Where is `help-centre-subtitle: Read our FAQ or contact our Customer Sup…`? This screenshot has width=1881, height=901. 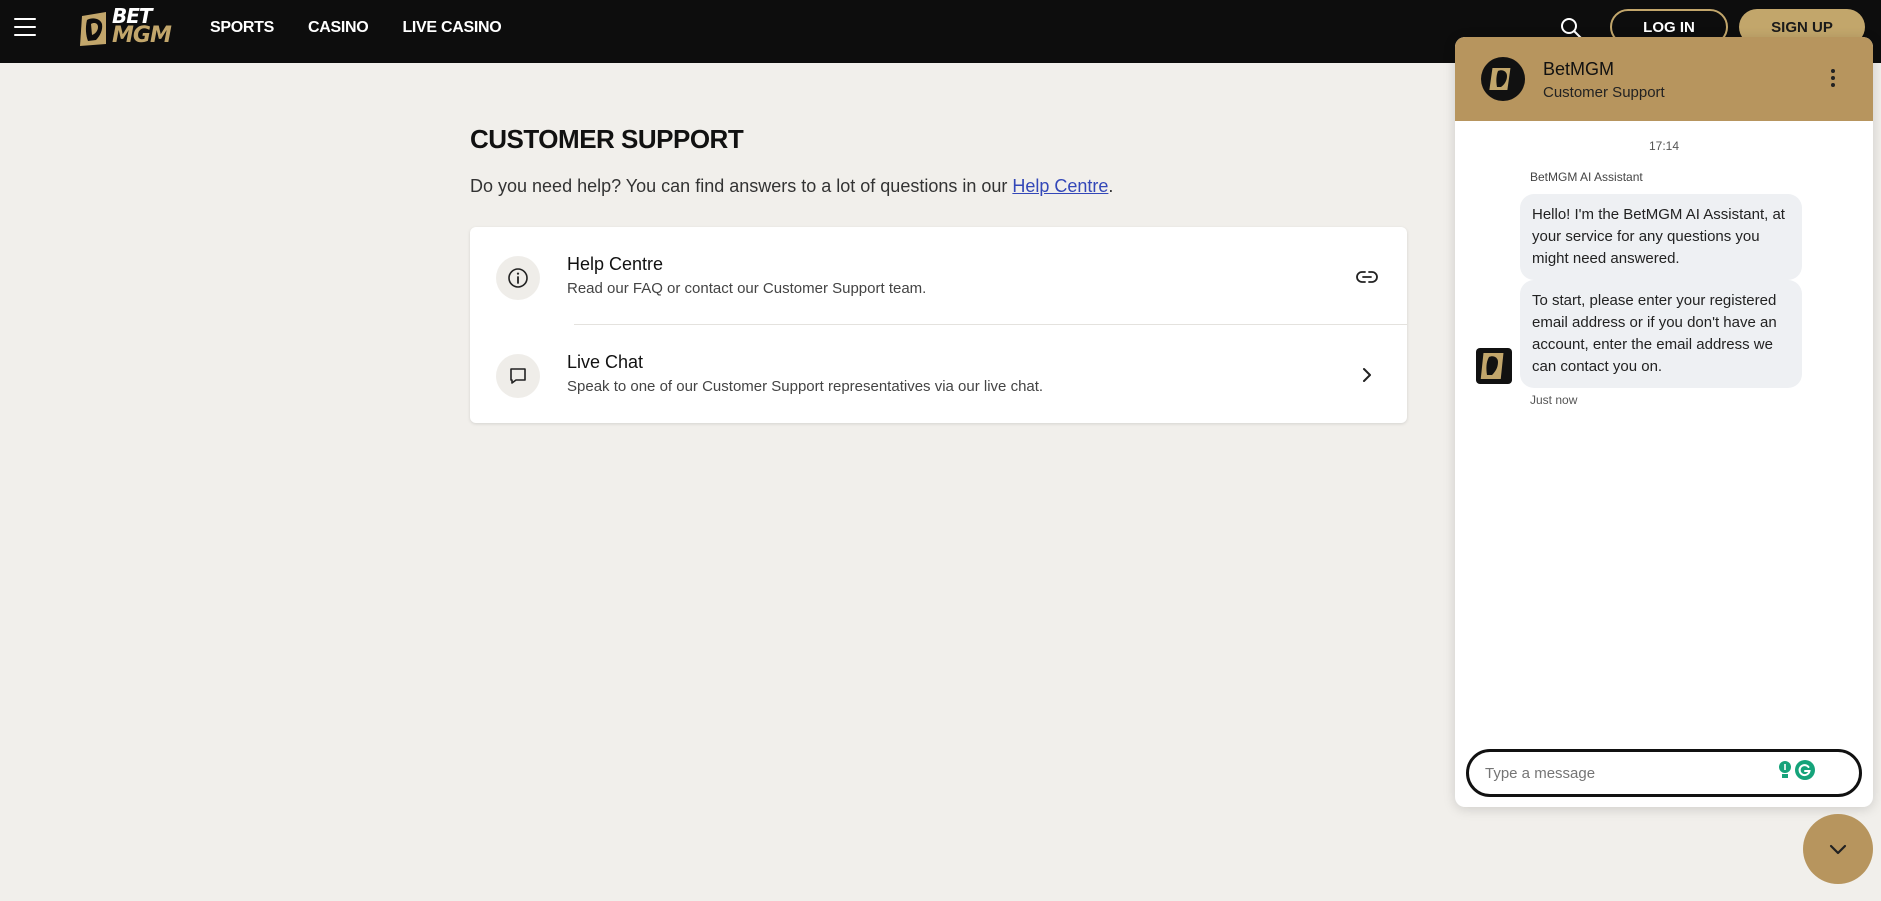 help-centre-subtitle: Read our FAQ or contact our Customer Sup… is located at coordinates (747, 288).